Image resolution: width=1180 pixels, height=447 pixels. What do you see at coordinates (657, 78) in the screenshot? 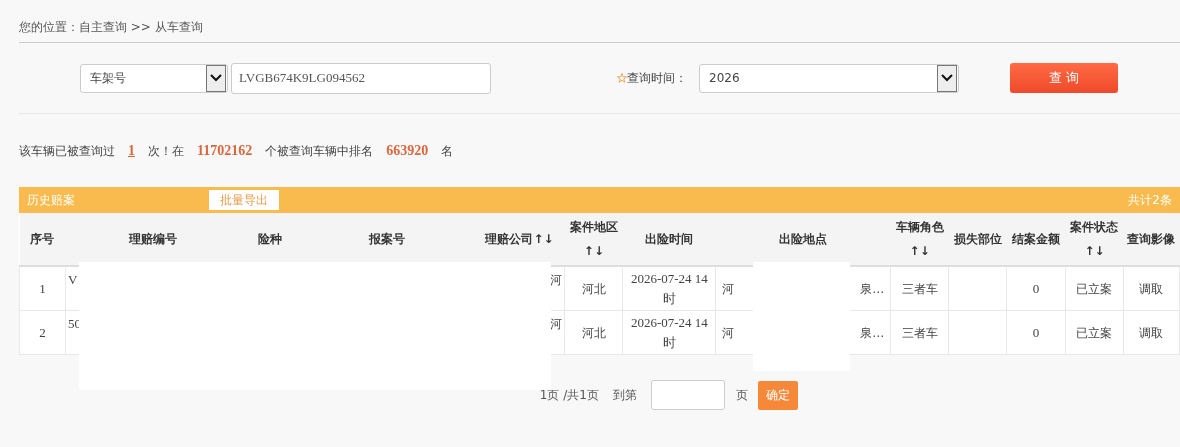
I see `field-label: 查询时间：` at bounding box center [657, 78].